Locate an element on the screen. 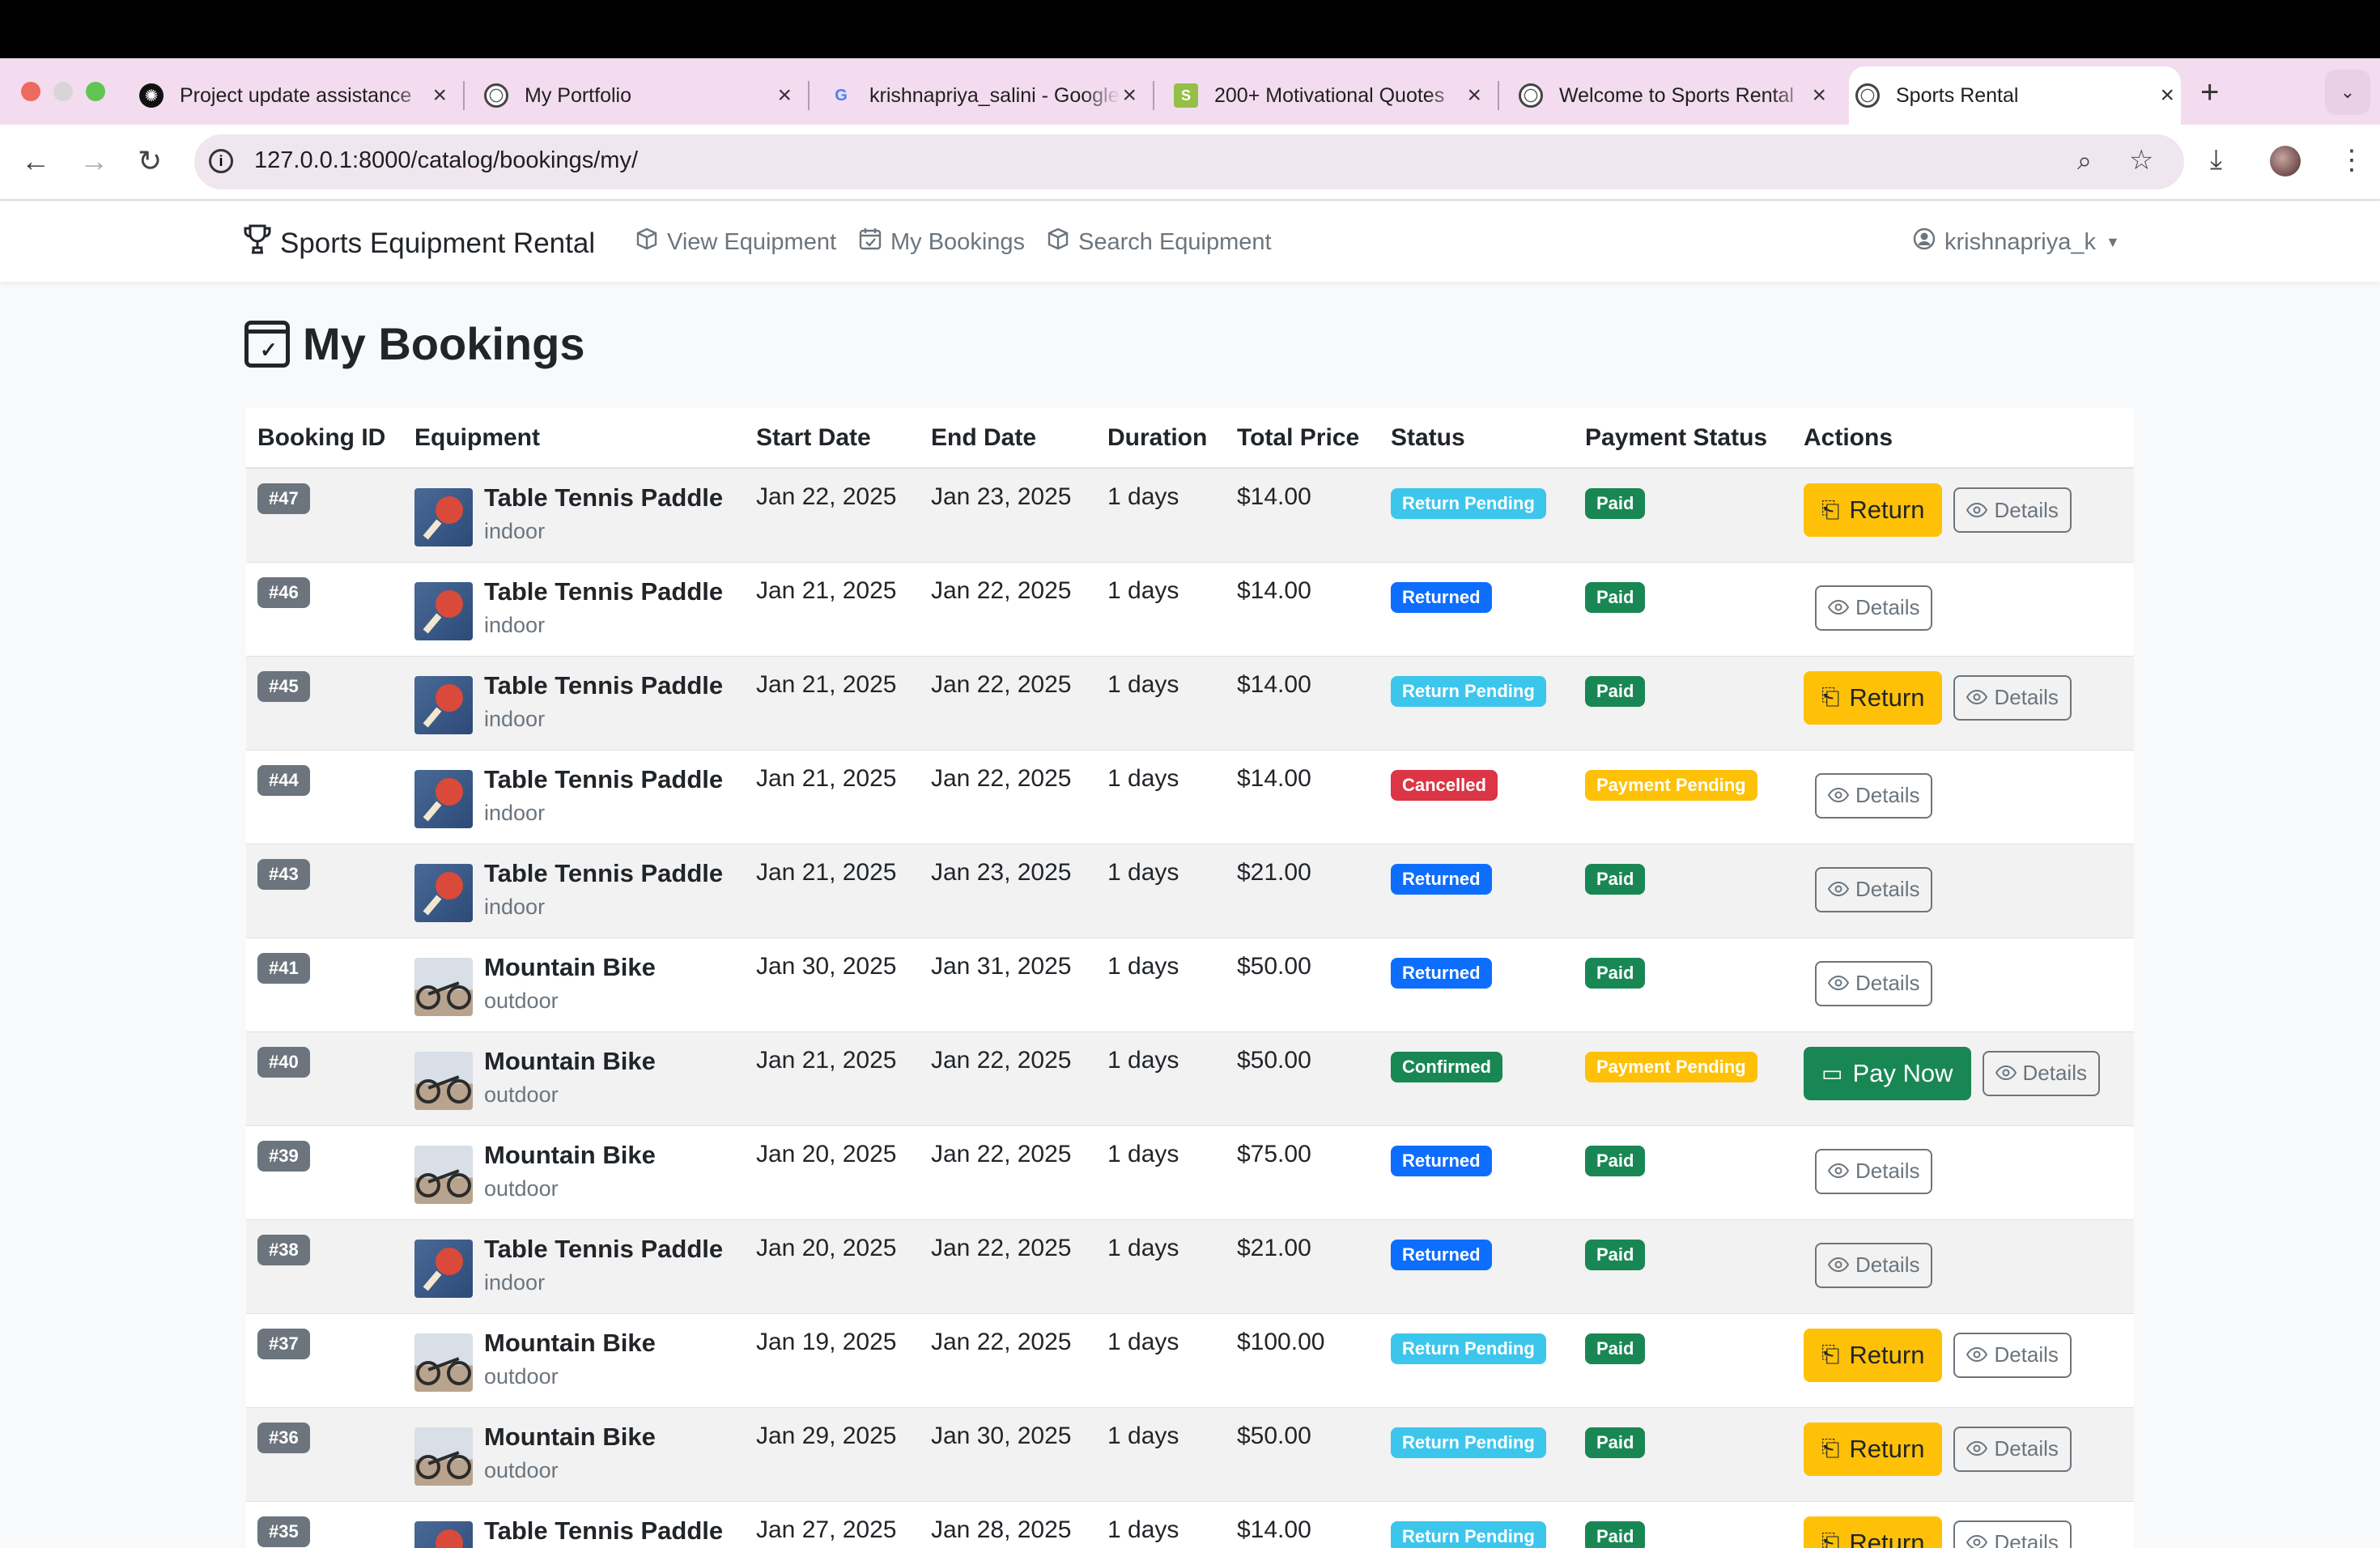 This screenshot has width=2380, height=1548. status-badge: Returned is located at coordinates (1441, 973).